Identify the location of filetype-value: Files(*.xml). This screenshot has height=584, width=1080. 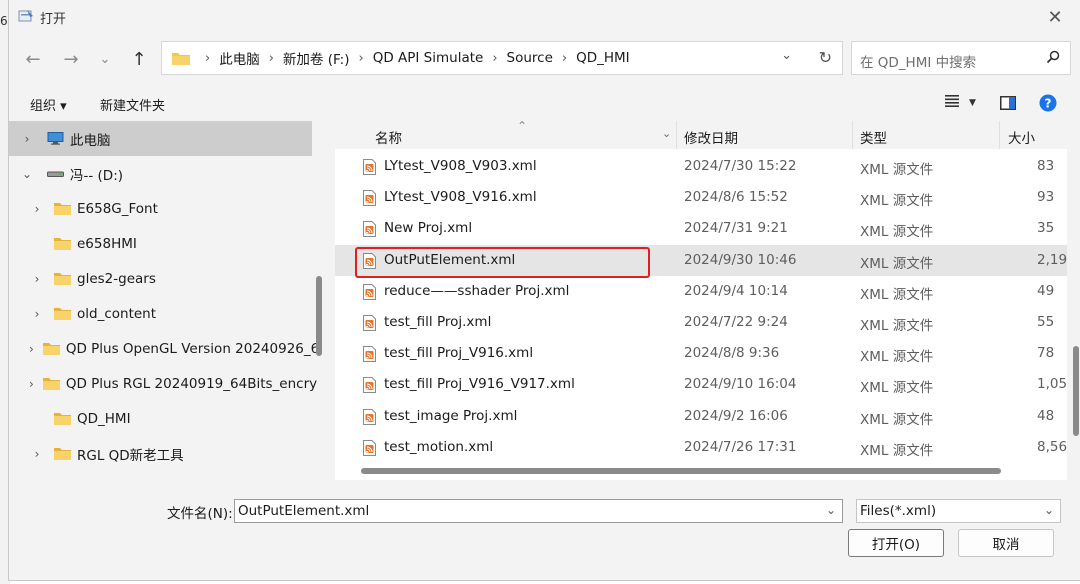
(898, 511).